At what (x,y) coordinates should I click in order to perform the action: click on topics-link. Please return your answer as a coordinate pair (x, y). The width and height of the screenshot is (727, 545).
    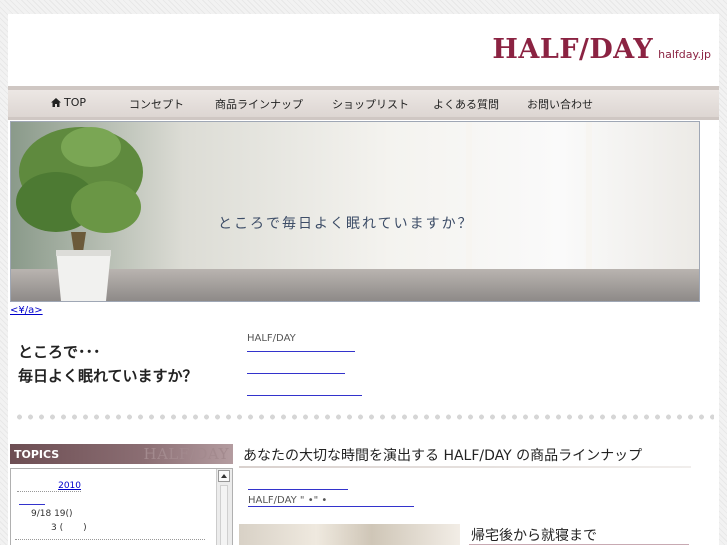
    Looking at the image, I should click on (32, 504).